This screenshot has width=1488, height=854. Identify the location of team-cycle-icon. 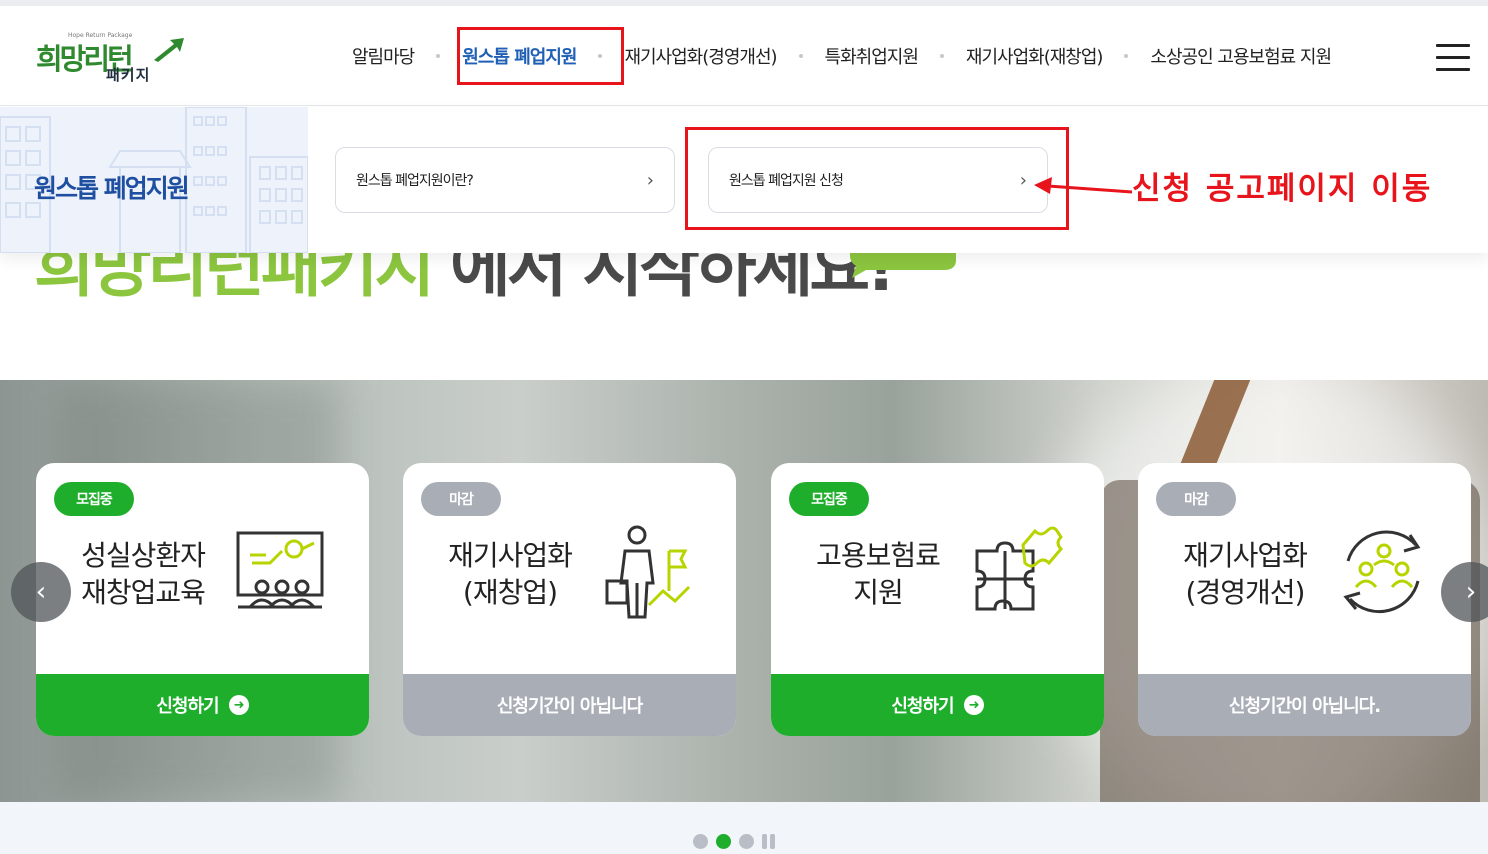
(1382, 572).